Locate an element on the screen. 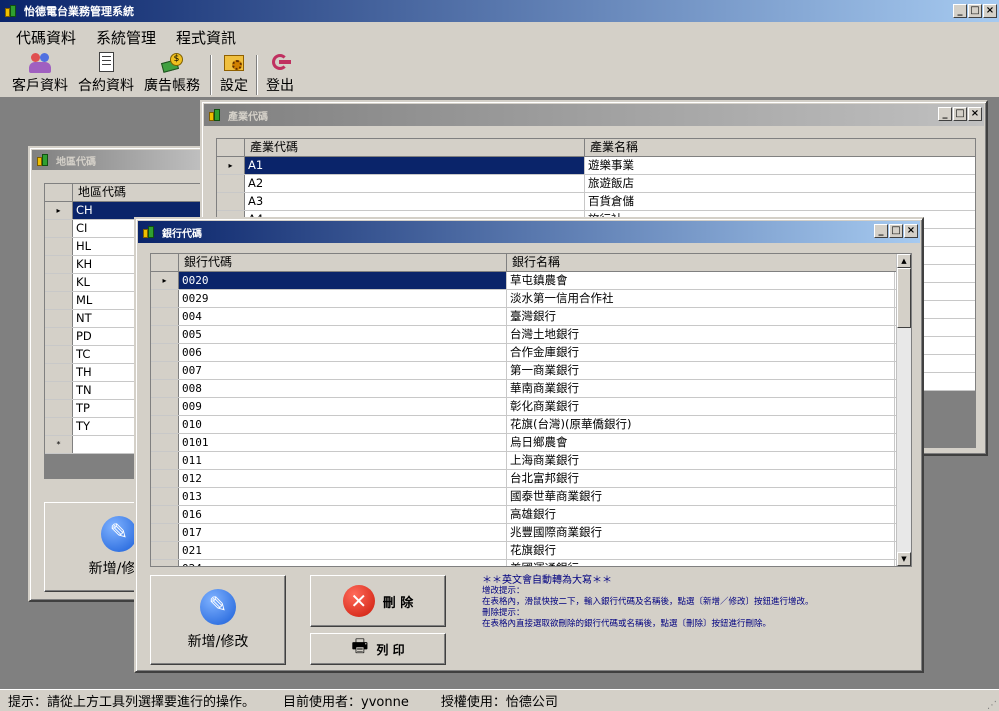  table-cell: 011 is located at coordinates (343, 460).